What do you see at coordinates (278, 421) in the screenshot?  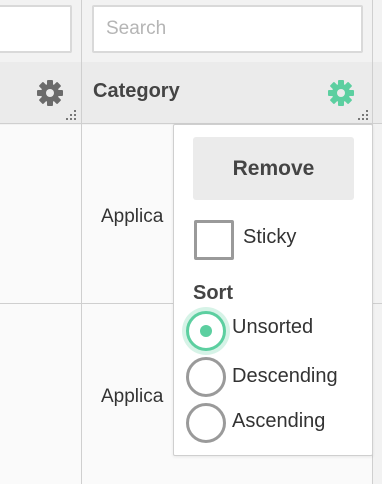 I see `sort-ascending-label: Ascending` at bounding box center [278, 421].